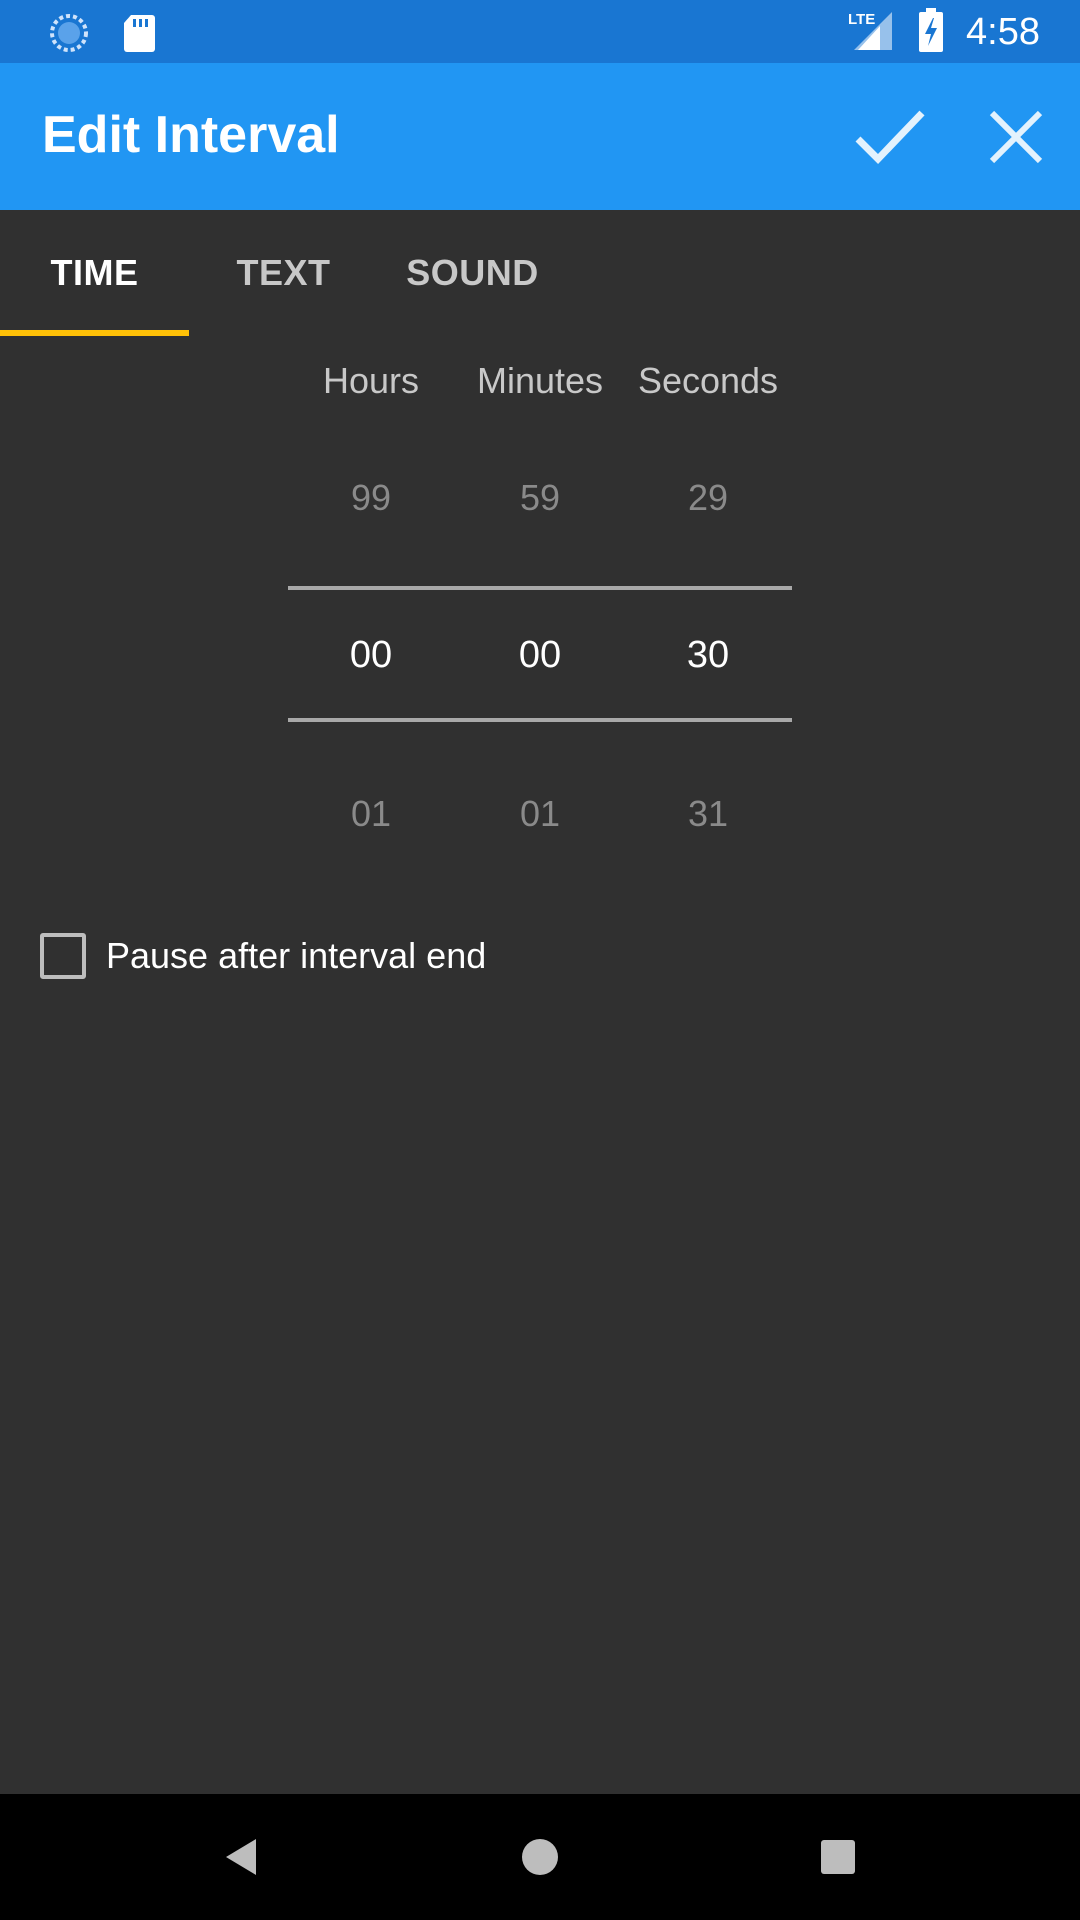 This screenshot has width=1080, height=1920. I want to click on picker-row-current: 00 00 30, so click(540, 664).